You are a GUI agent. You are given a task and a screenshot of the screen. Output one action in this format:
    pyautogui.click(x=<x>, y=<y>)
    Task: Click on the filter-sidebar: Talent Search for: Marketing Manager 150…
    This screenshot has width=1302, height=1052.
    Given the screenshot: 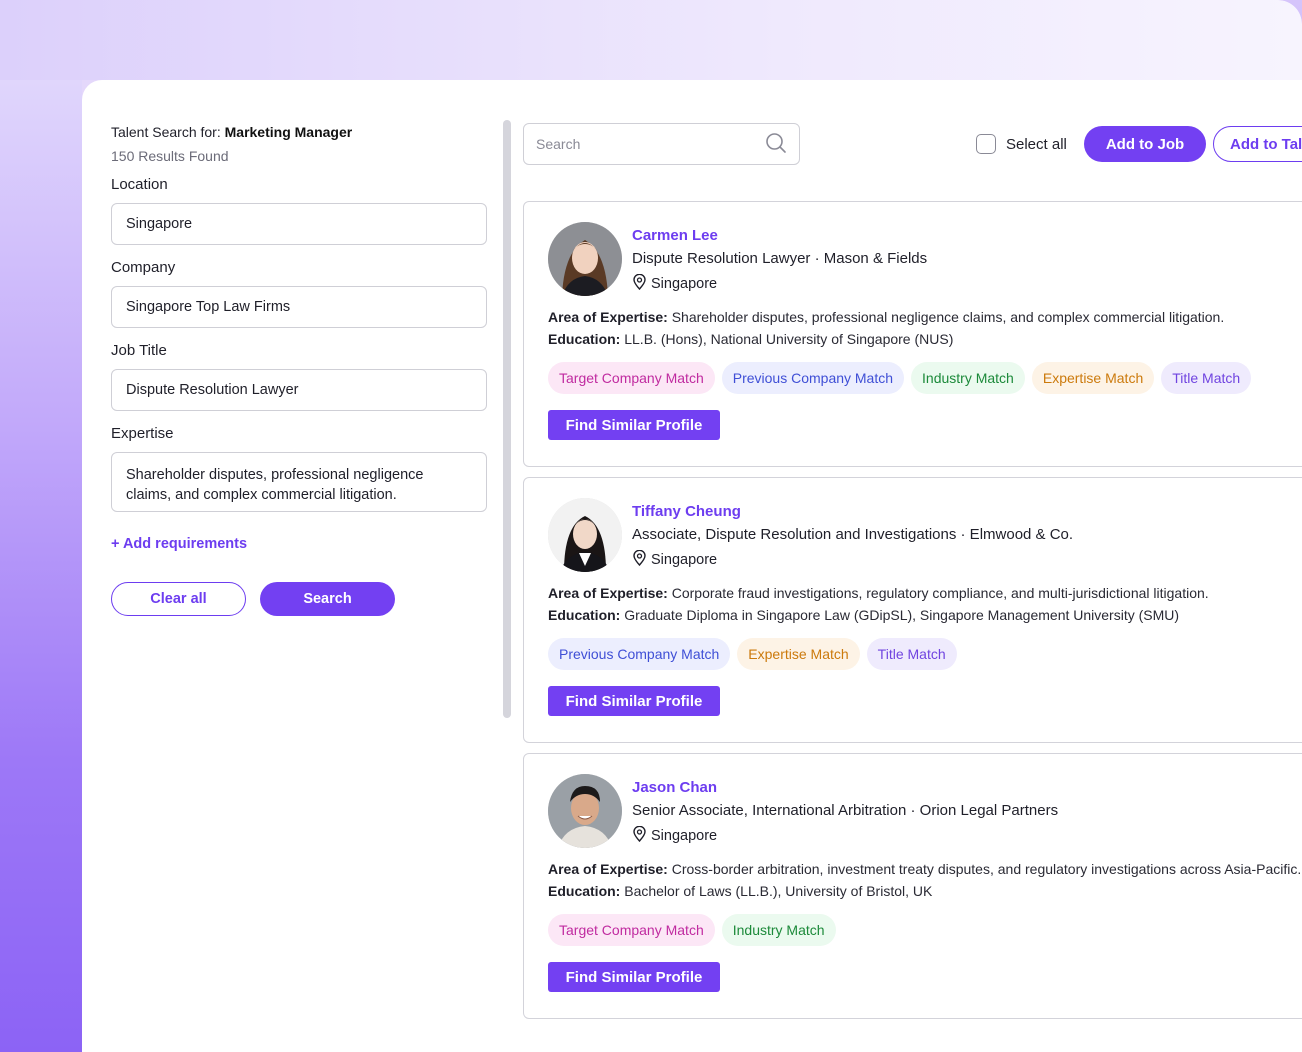 What is the action you would take?
    pyautogui.click(x=299, y=370)
    